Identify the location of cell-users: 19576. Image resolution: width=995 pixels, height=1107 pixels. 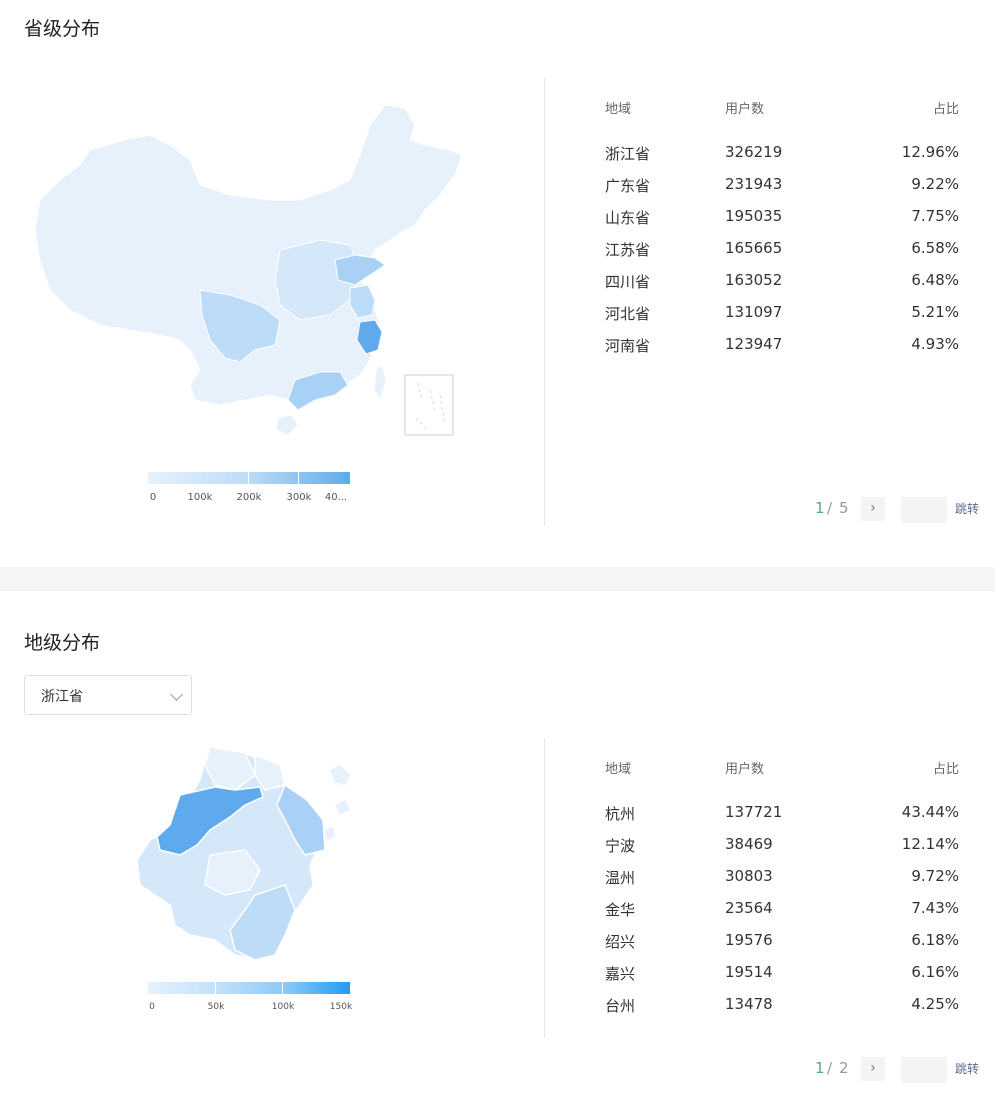
(749, 940).